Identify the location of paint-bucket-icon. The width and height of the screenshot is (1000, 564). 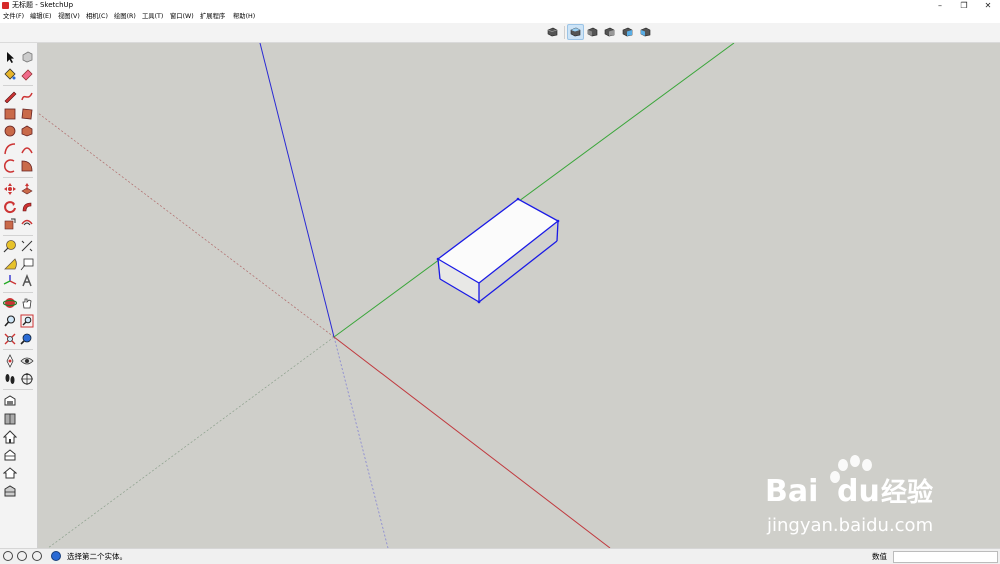
(10, 74).